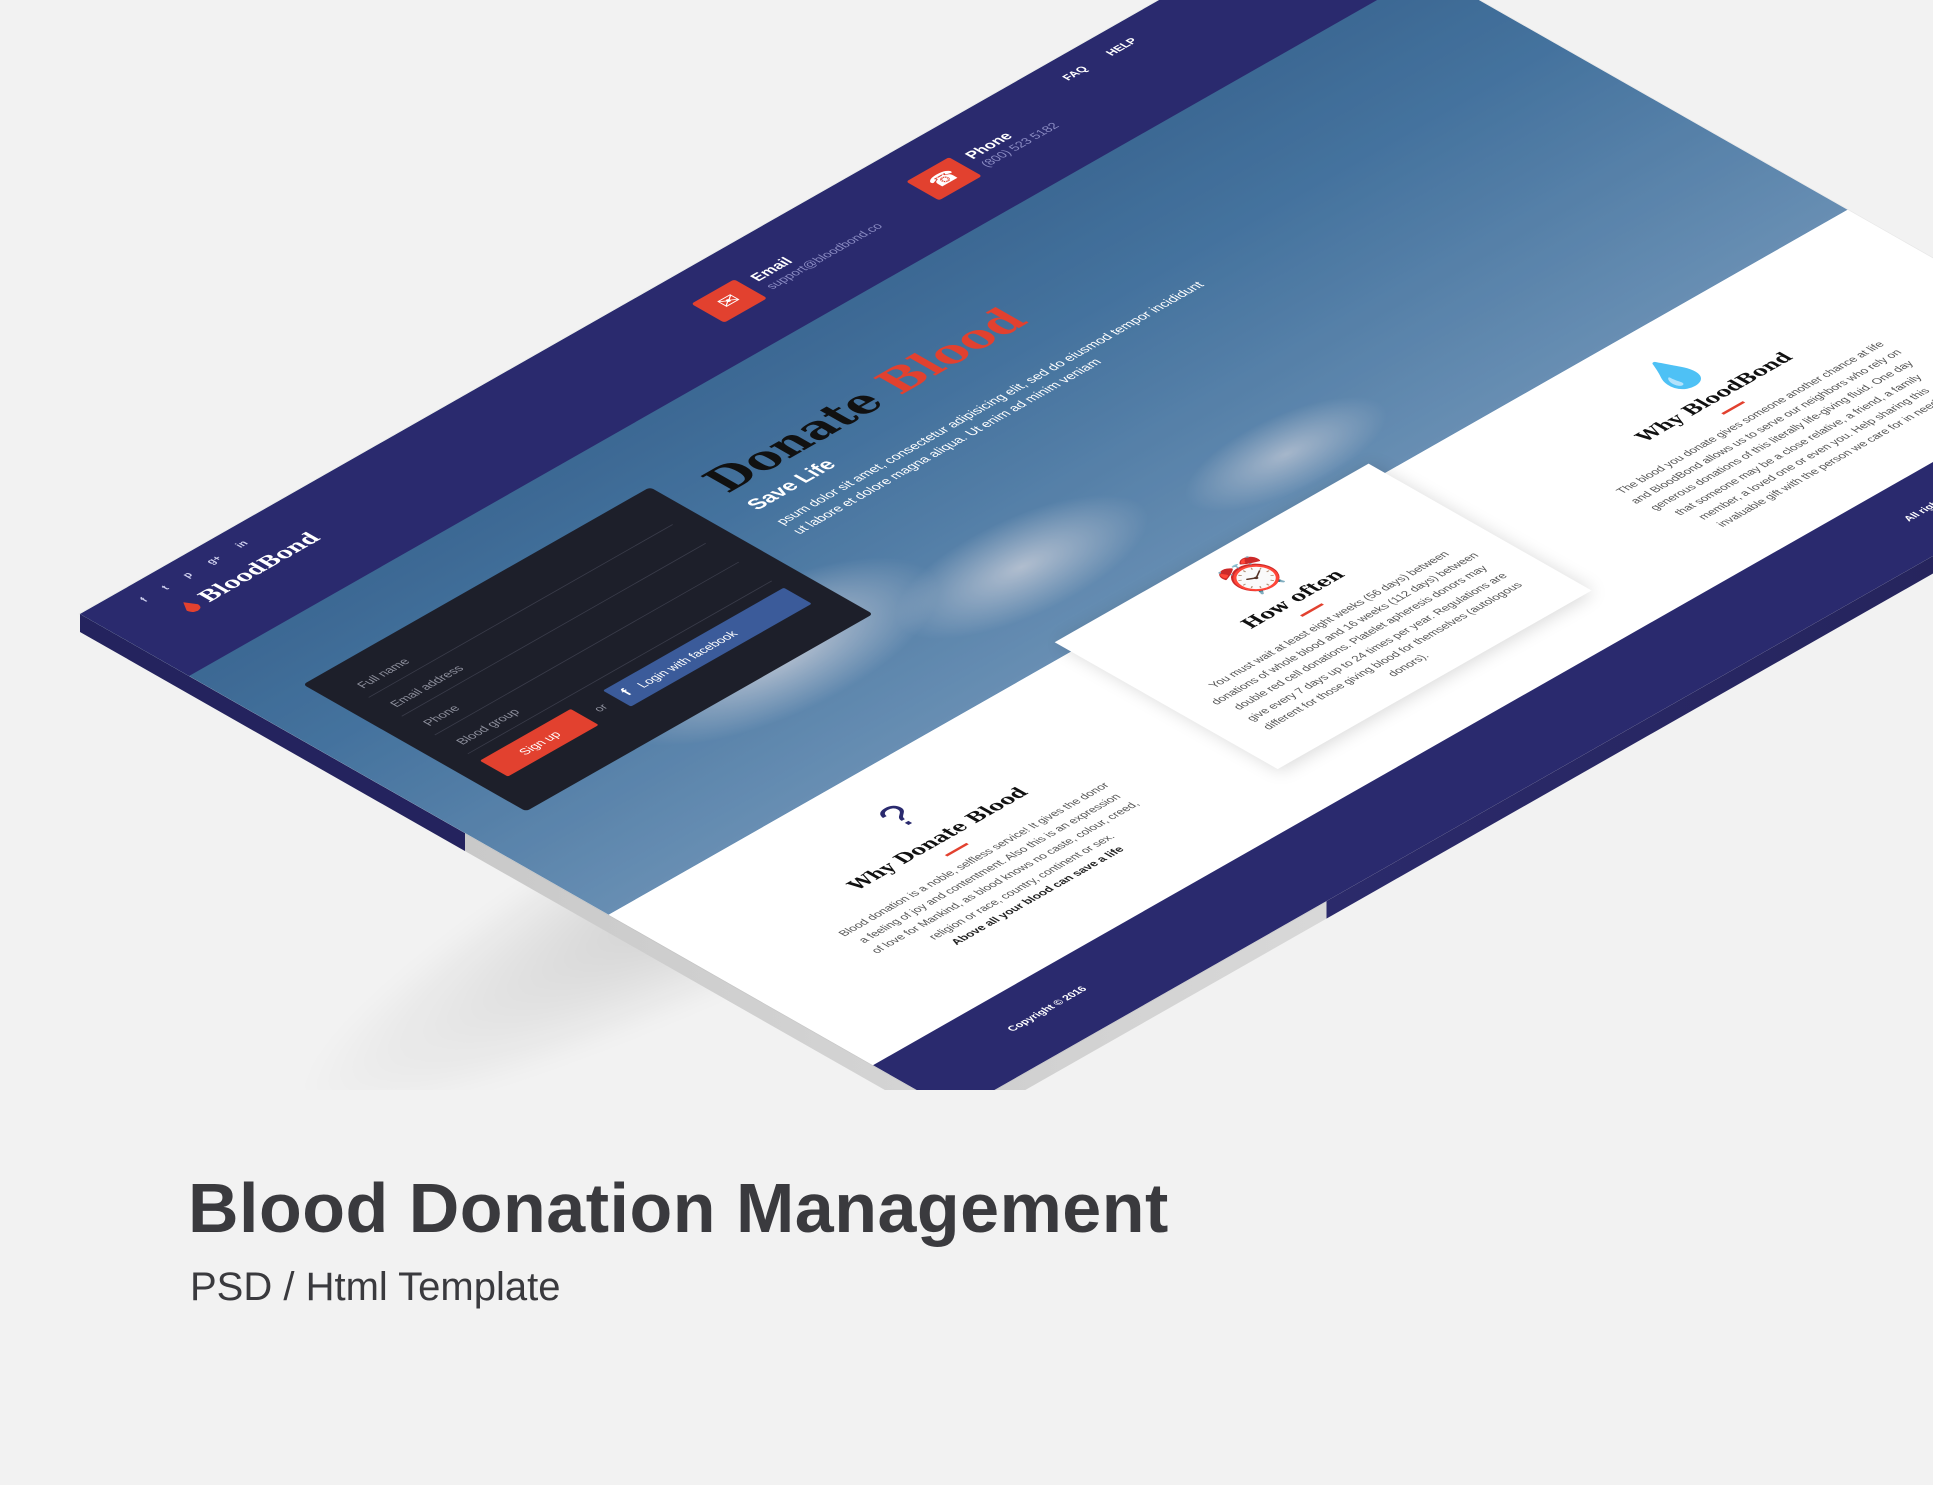 Image resolution: width=1933 pixels, height=1485 pixels. I want to click on brand-name: BloodBond, so click(259, 567).